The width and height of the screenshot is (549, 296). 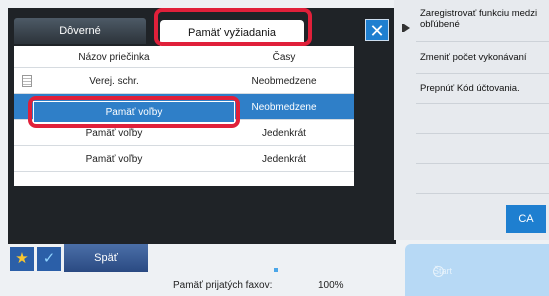 I want to click on header-name: Názov priečinka, so click(x=114, y=57).